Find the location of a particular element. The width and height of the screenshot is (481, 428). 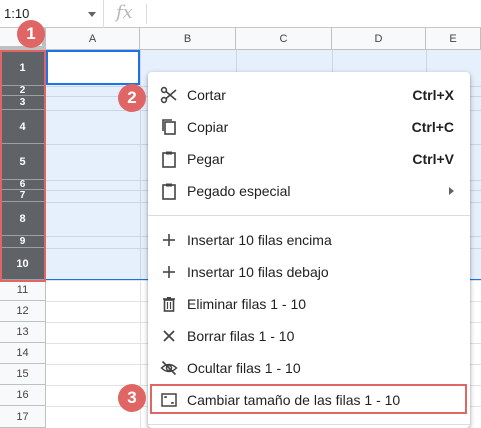

menu-item-label: Pegado especial is located at coordinates (239, 191).